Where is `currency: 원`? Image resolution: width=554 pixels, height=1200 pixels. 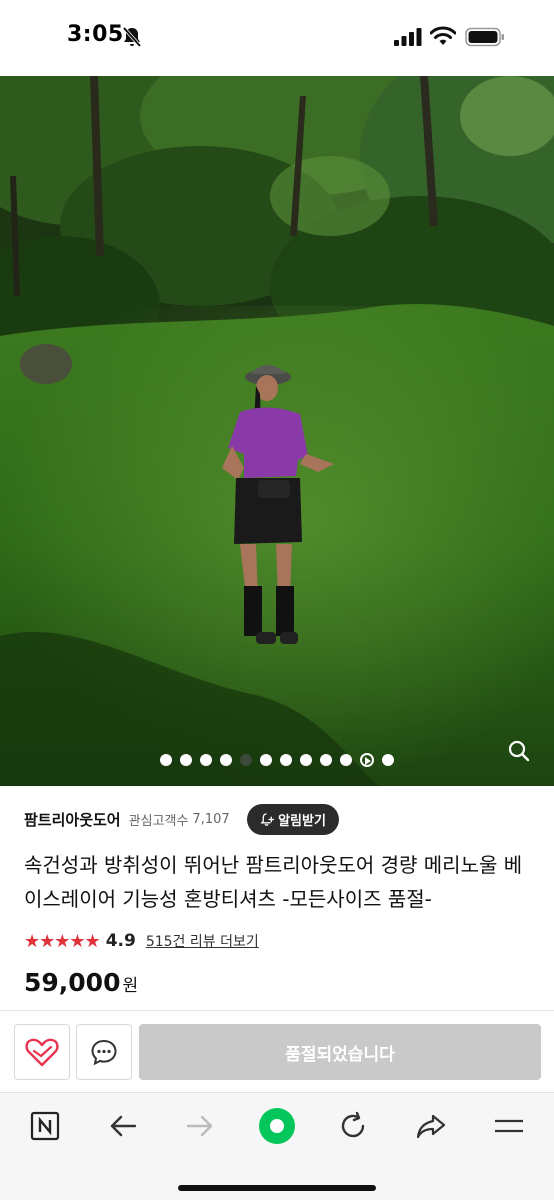 currency: 원 is located at coordinates (130, 986).